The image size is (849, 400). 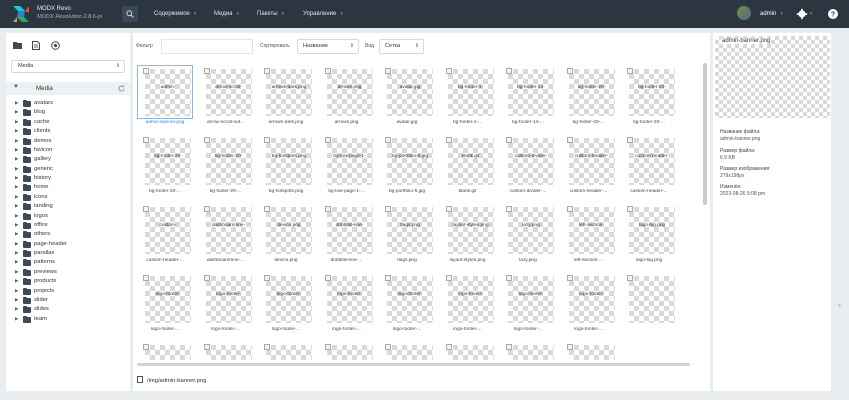 I want to click on file-thumbnail: layout-styles.png layout-styles.png, so click(x=468, y=233).